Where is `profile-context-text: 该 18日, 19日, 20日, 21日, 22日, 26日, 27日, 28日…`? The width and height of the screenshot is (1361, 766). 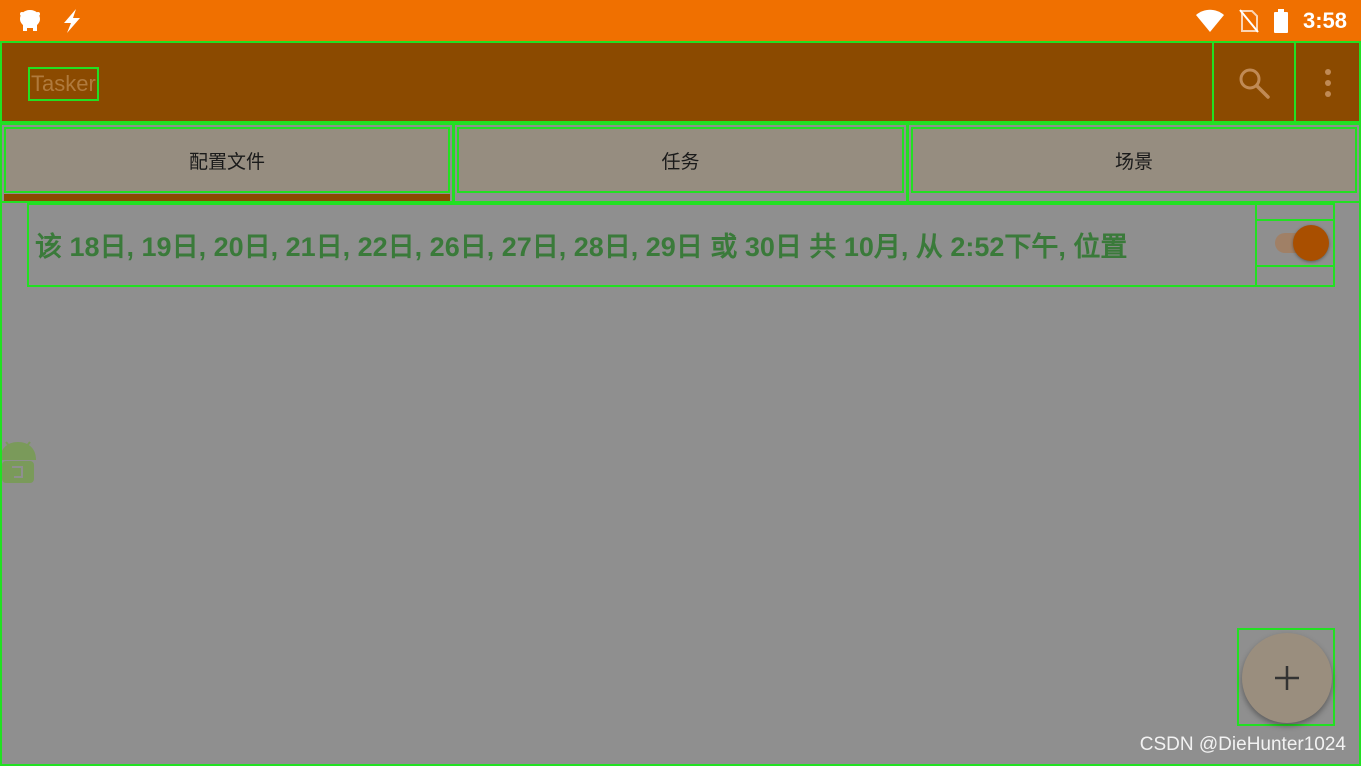 profile-context-text: 该 18日, 19日, 20日, 21日, 22日, 26日, 27日, 28日… is located at coordinates (581, 247).